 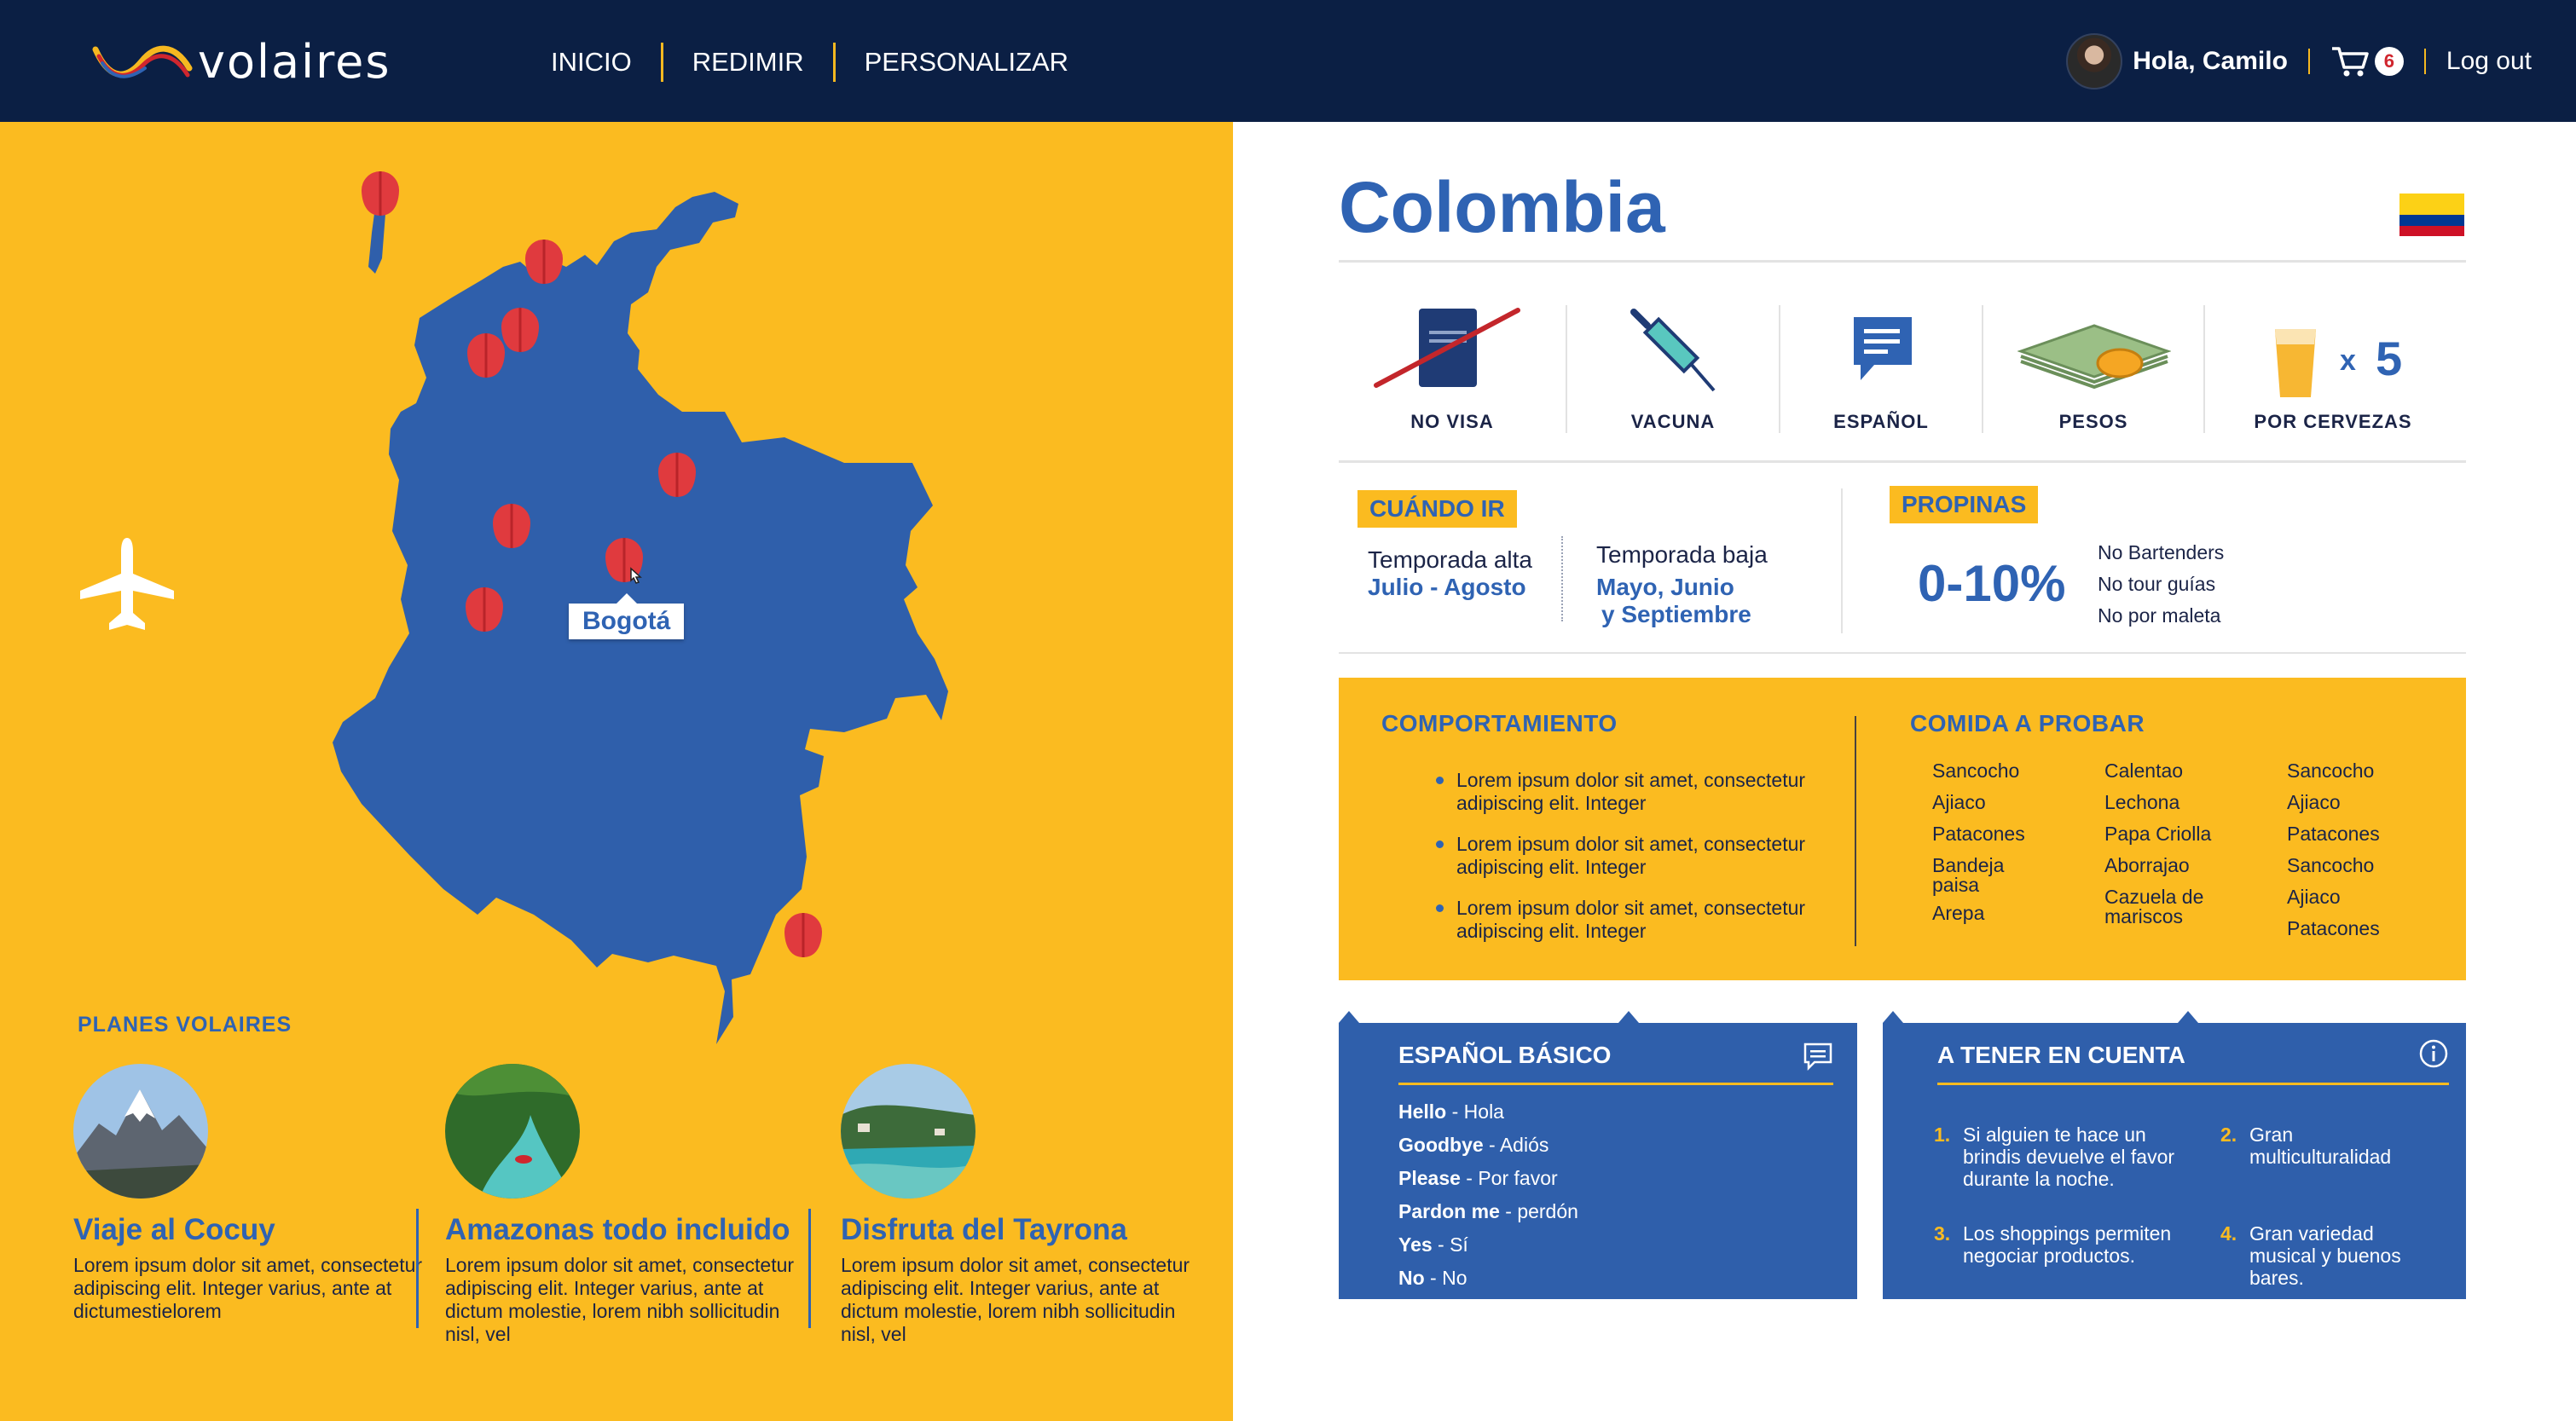 What do you see at coordinates (1451, 559) in the screenshot?
I see `high-season-label: Temporada alta` at bounding box center [1451, 559].